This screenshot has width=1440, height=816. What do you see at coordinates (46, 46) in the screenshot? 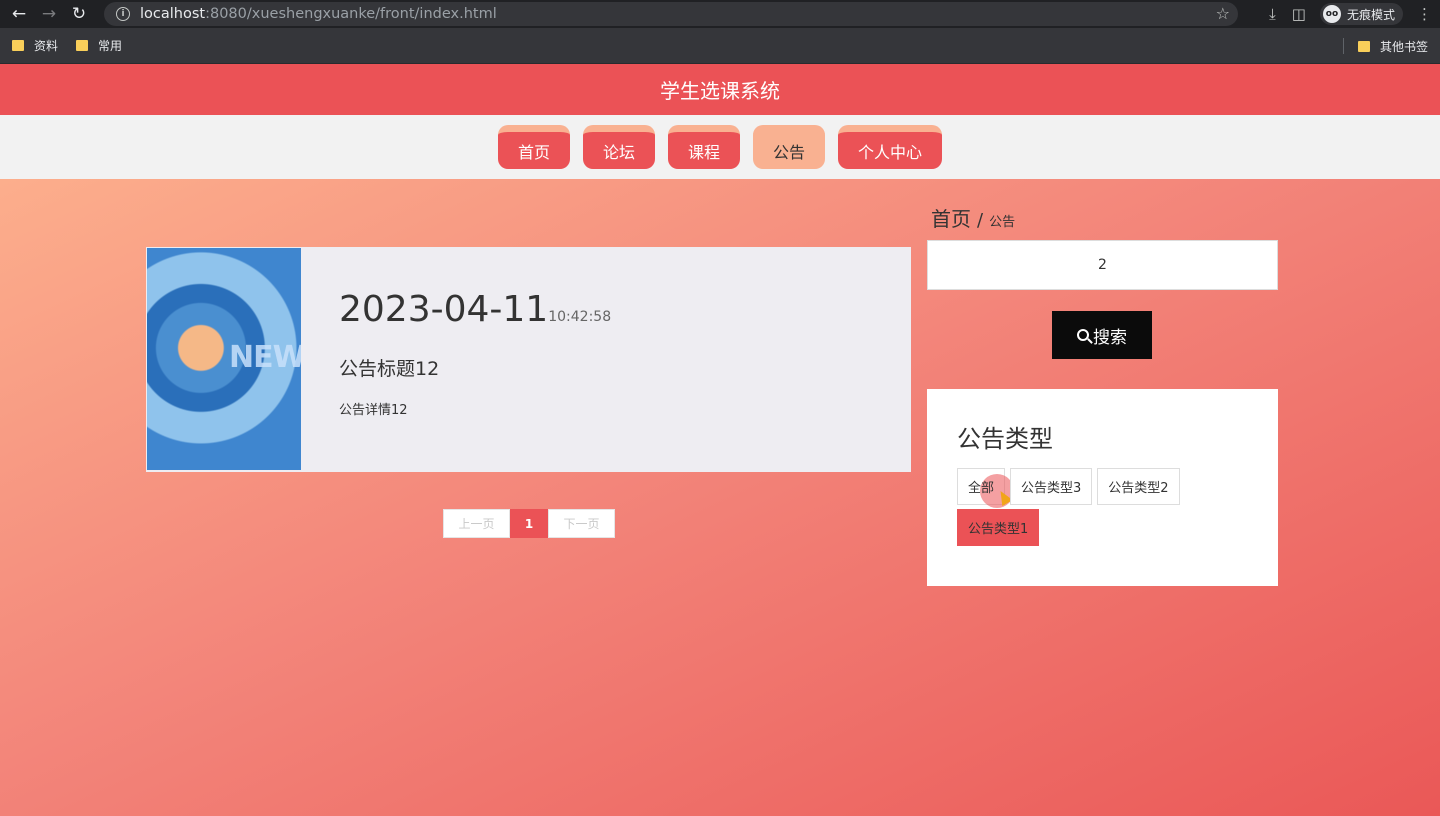
I see `bookmark-label: 资料` at bounding box center [46, 46].